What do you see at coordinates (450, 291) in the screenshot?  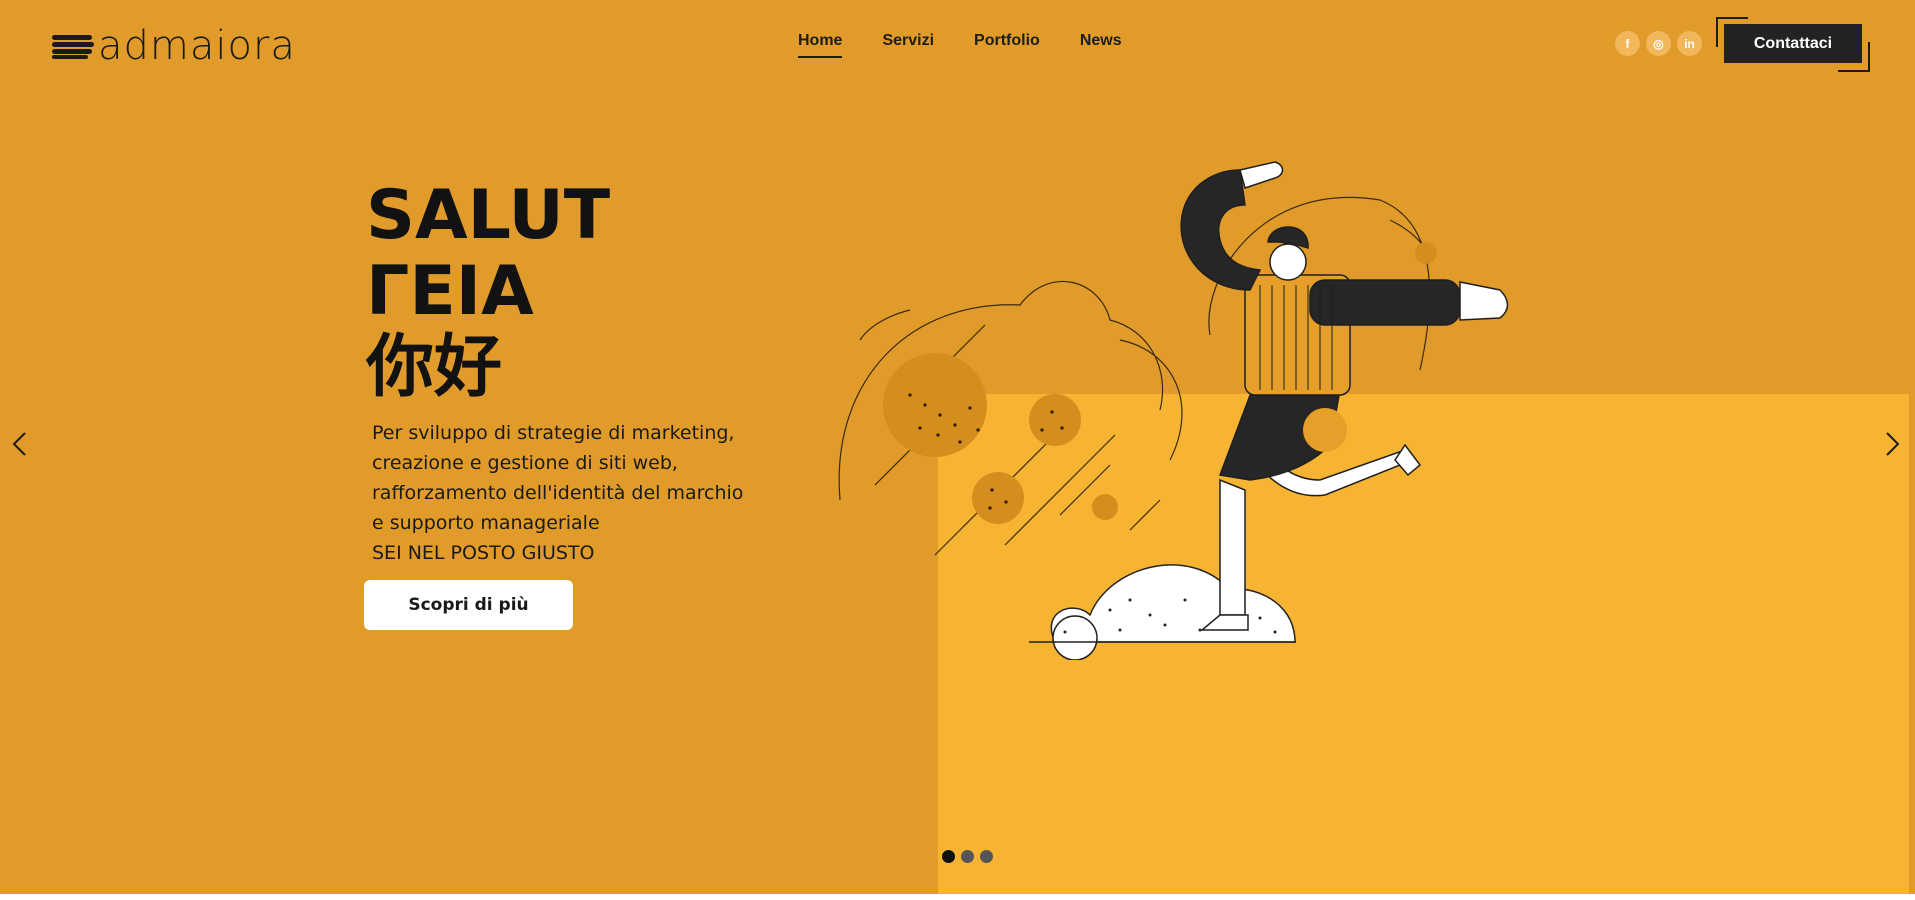 I see `greeting-greek: ΓΕΙΑ` at bounding box center [450, 291].